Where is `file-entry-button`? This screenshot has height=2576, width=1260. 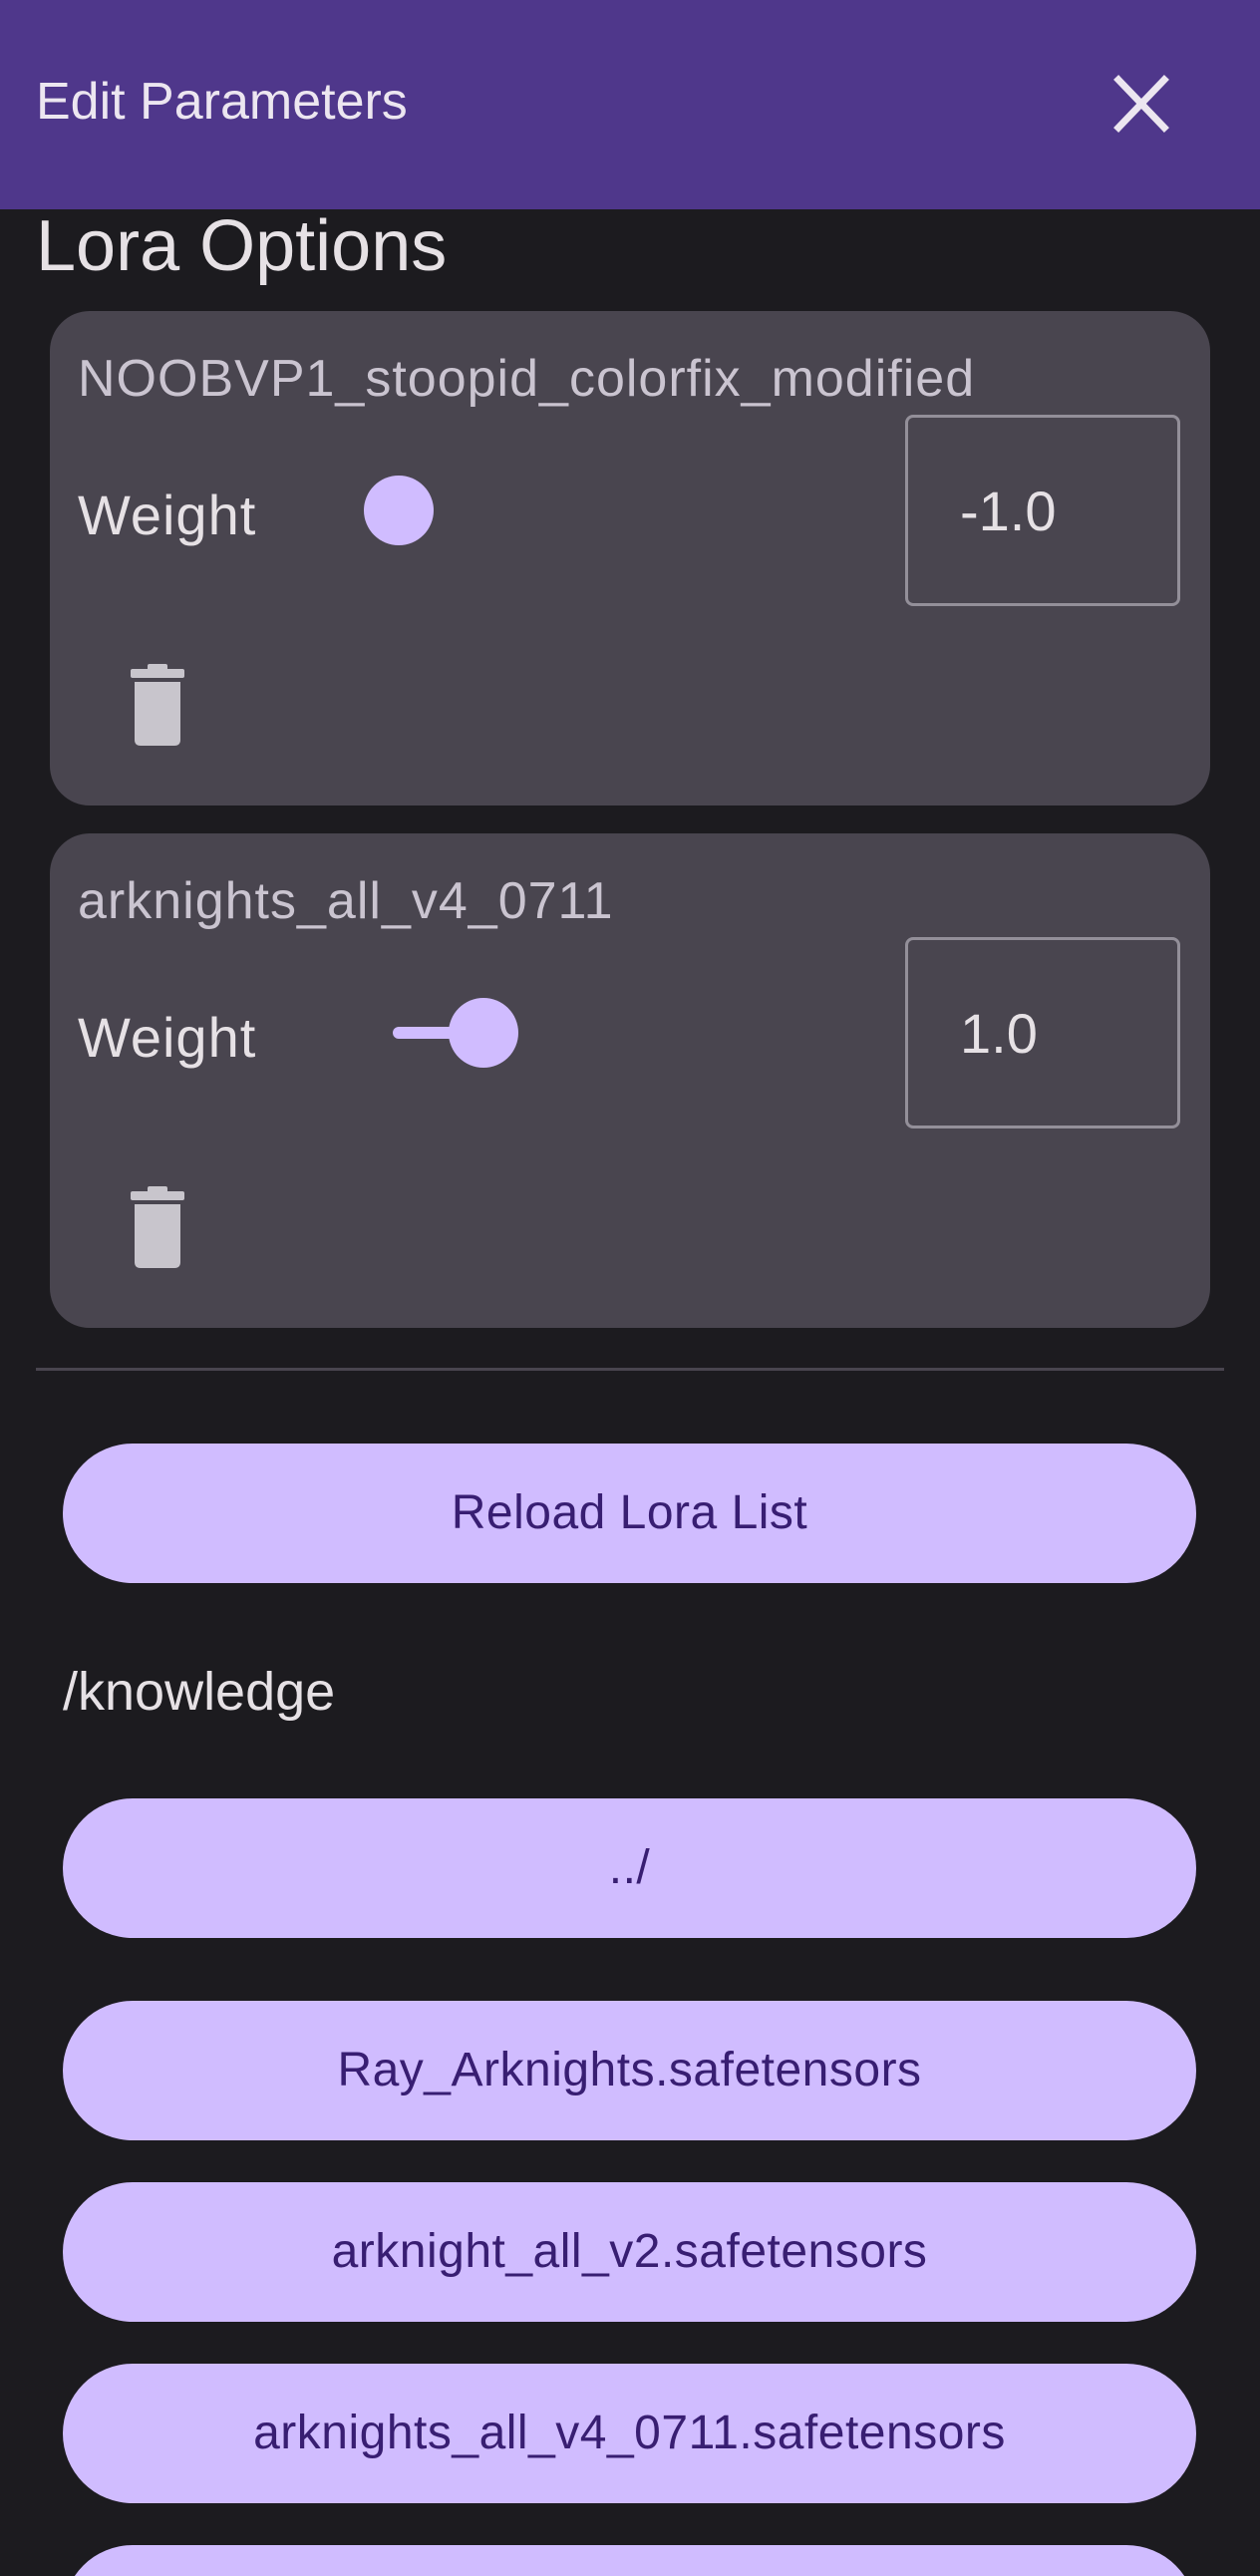 file-entry-button is located at coordinates (629, 2560).